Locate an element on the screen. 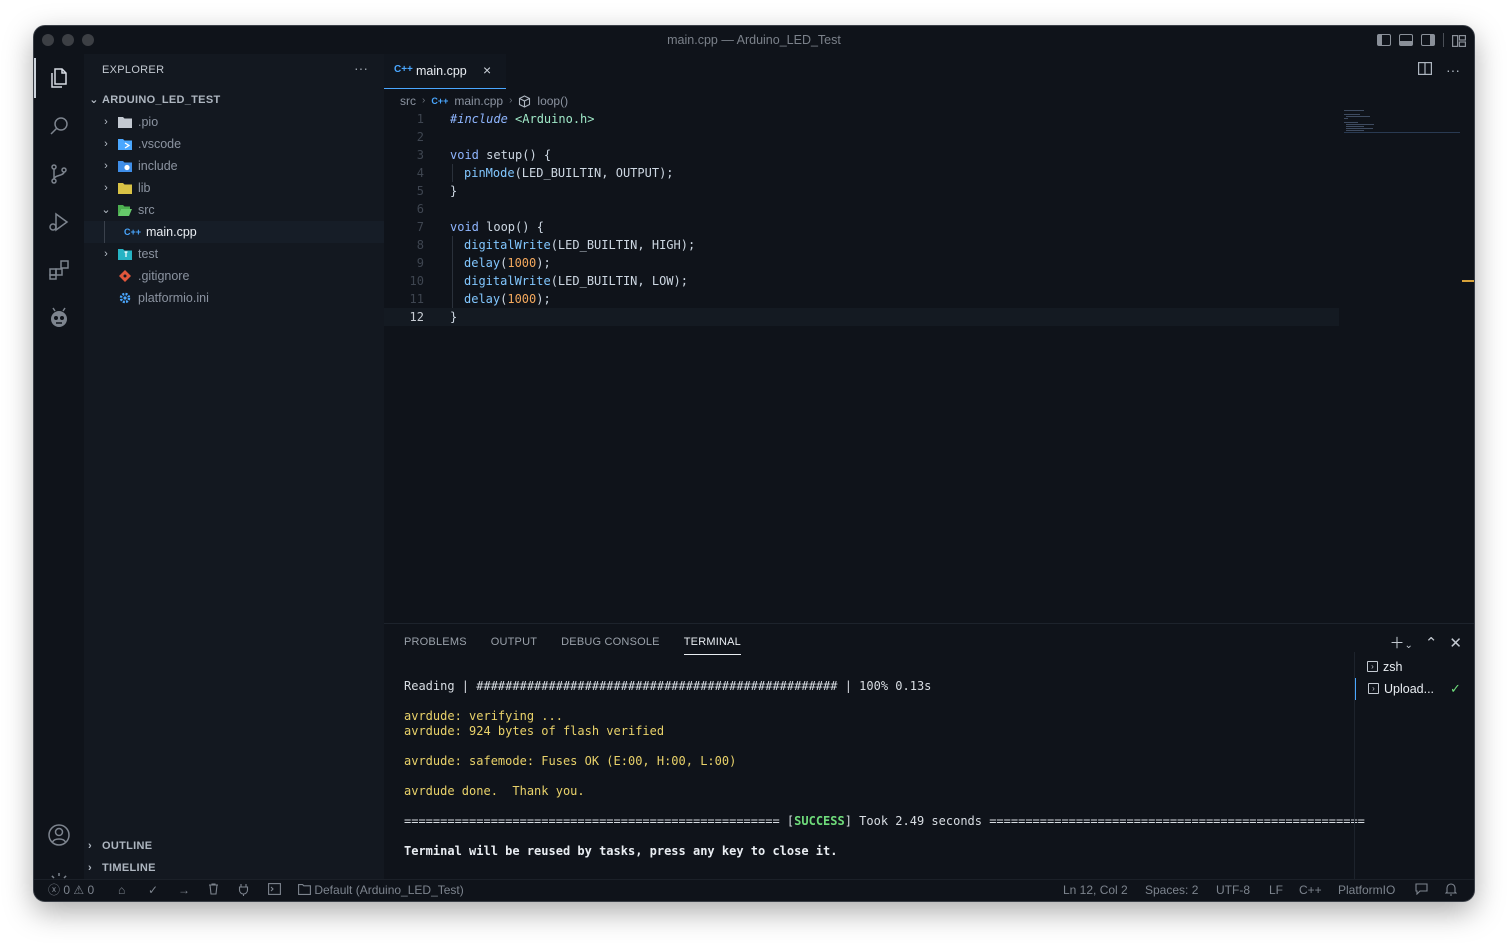  problems-status: ⓧ 0 ⚠ 0 is located at coordinates (71, 890).